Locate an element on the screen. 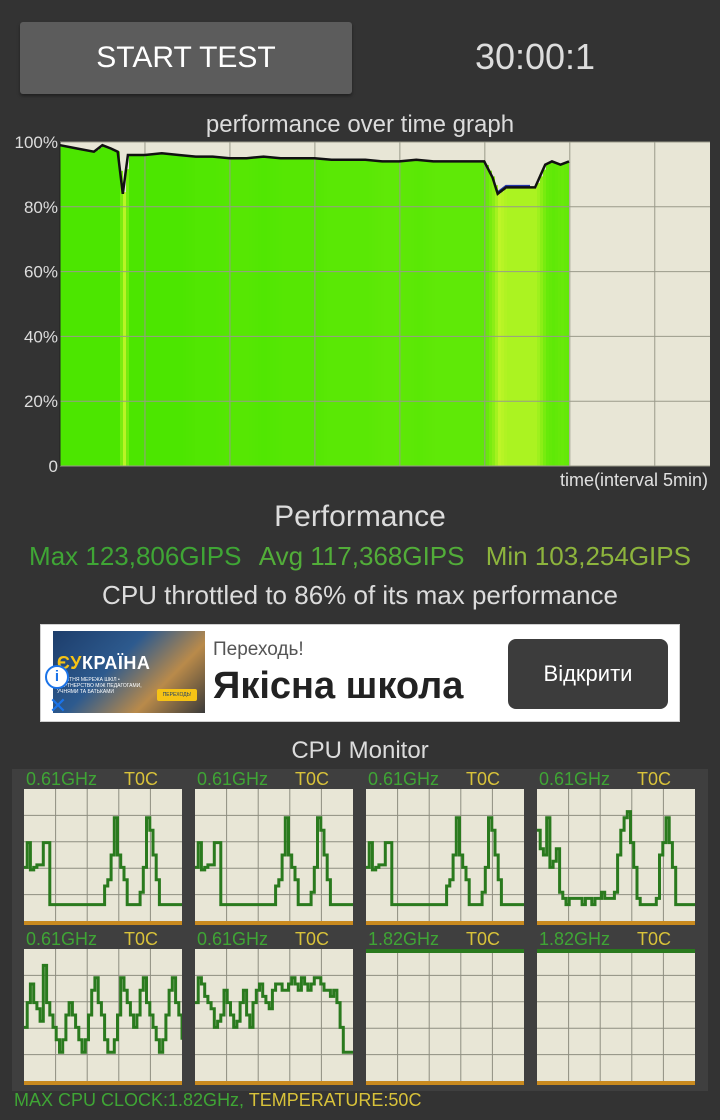 Image resolution: width=720 pixels, height=1120 pixels. core-6: 1.82GHz T0C is located at coordinates (445, 1009).